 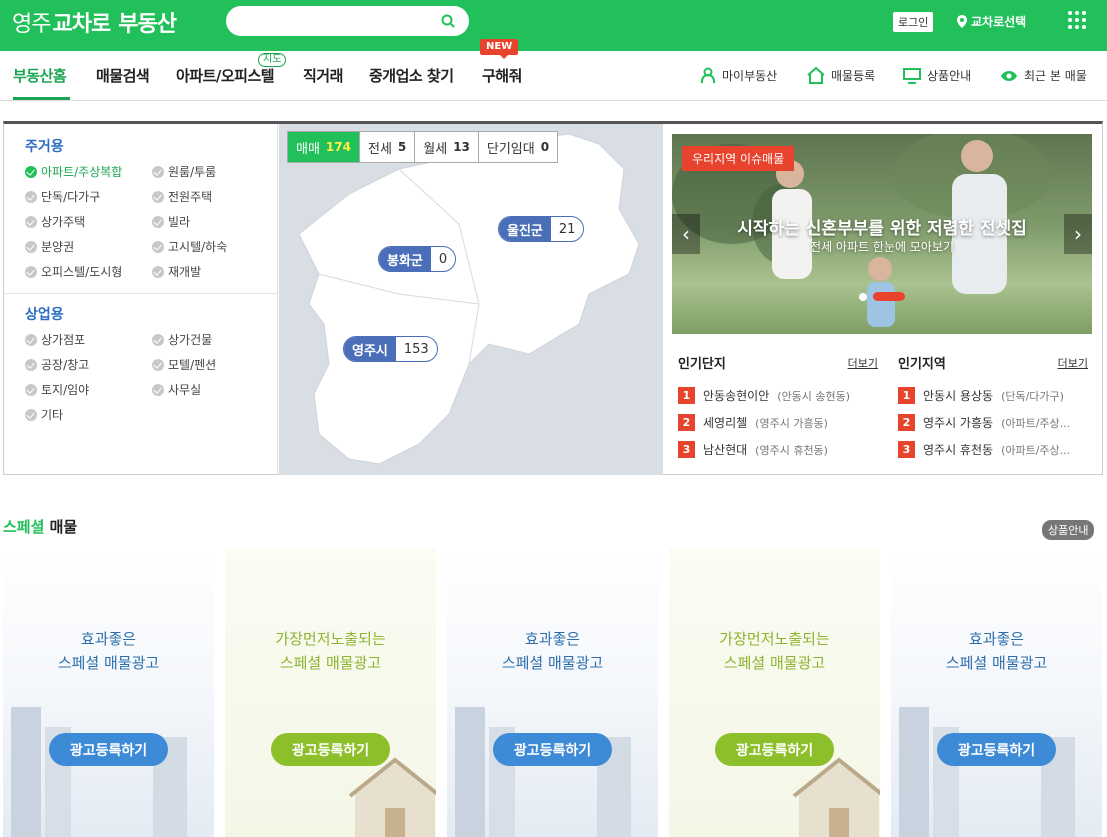 What do you see at coordinates (814, 396) in the screenshot?
I see `item-sub: (안동시 송현동)` at bounding box center [814, 396].